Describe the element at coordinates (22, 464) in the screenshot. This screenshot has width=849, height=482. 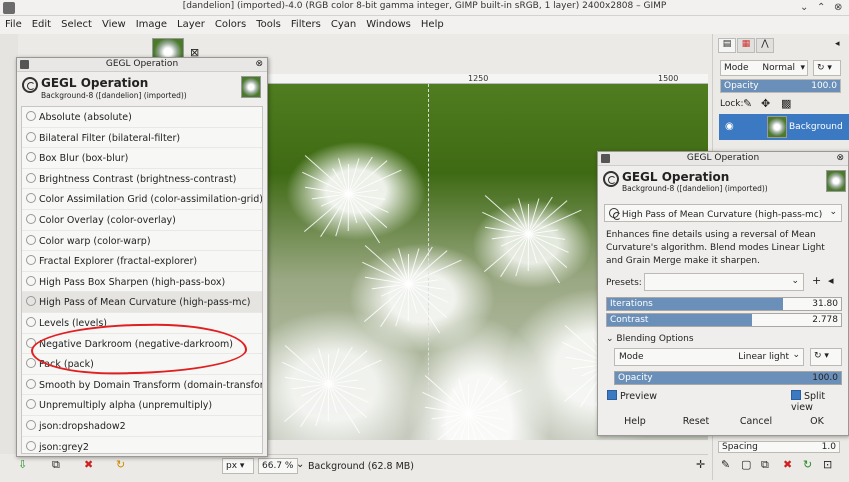
I see `export-icon: ⇩` at that location.